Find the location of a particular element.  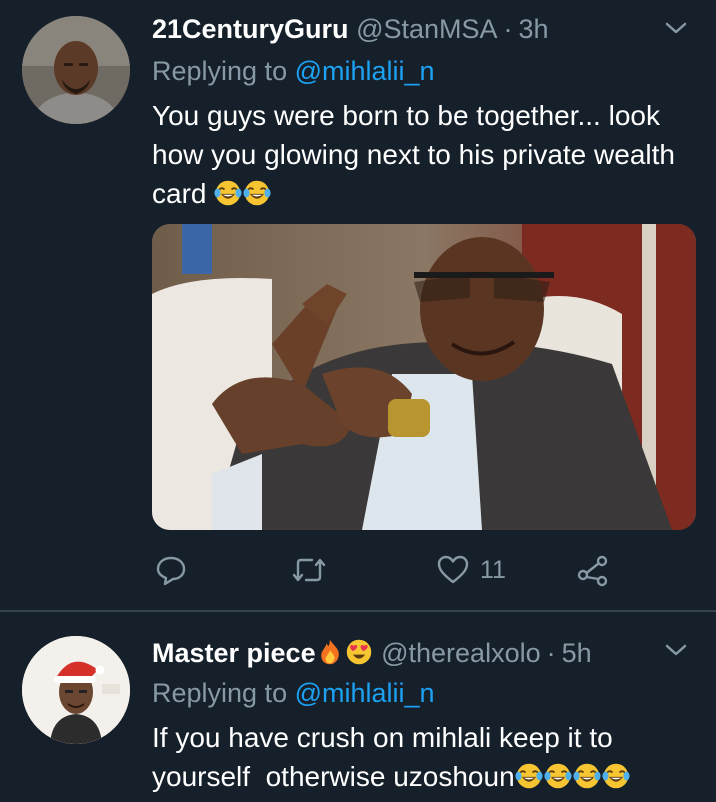

share-button is located at coordinates (593, 570).